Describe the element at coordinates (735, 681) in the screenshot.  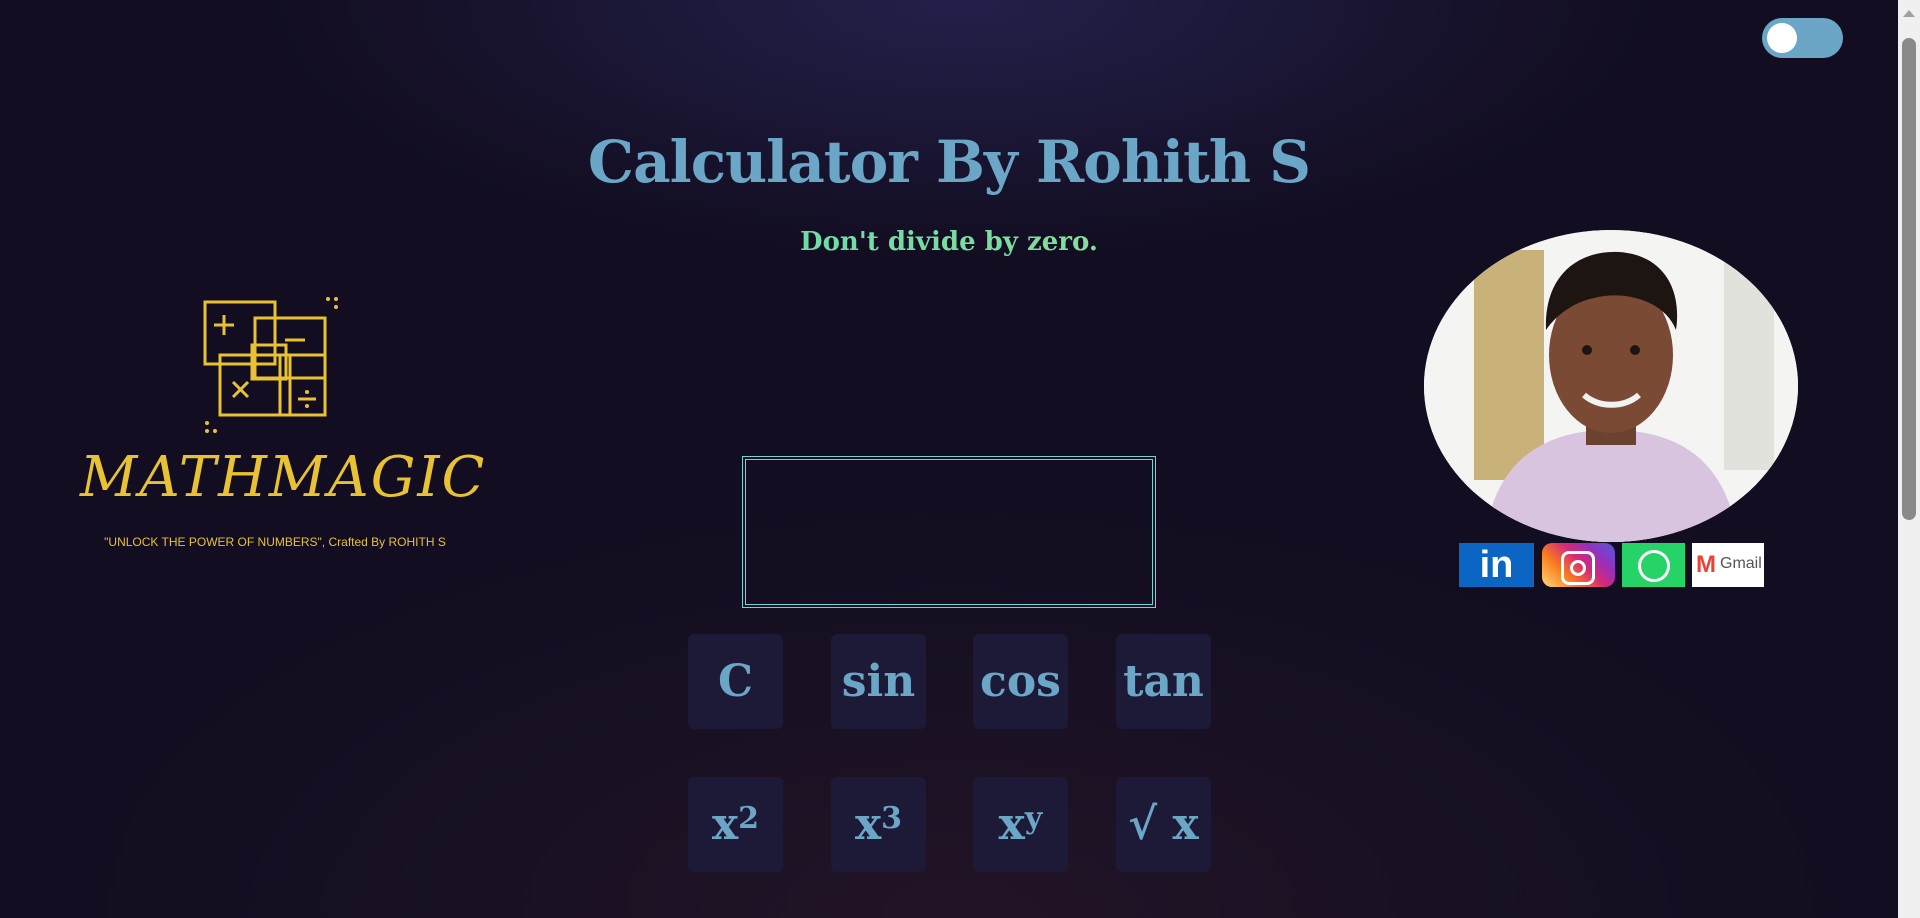
I see `clear-button: C` at that location.